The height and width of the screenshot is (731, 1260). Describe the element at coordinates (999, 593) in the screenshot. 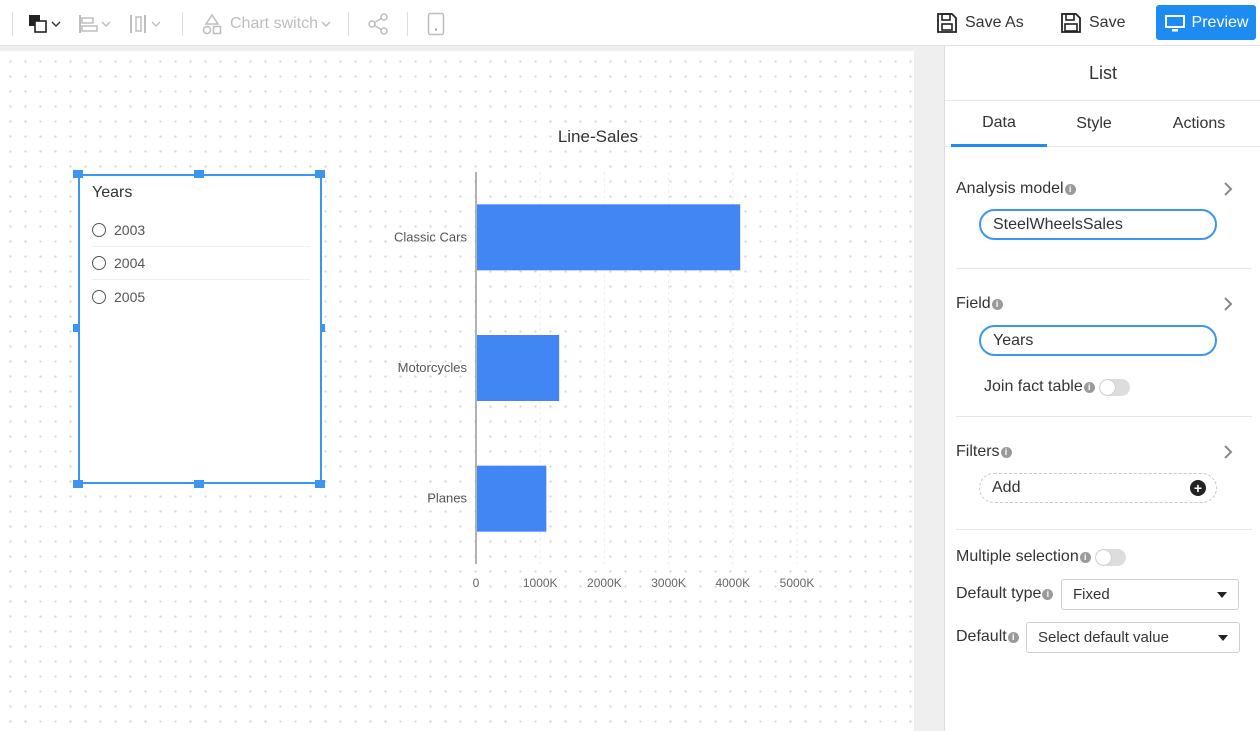

I see `default-type-label-text: Default type` at that location.